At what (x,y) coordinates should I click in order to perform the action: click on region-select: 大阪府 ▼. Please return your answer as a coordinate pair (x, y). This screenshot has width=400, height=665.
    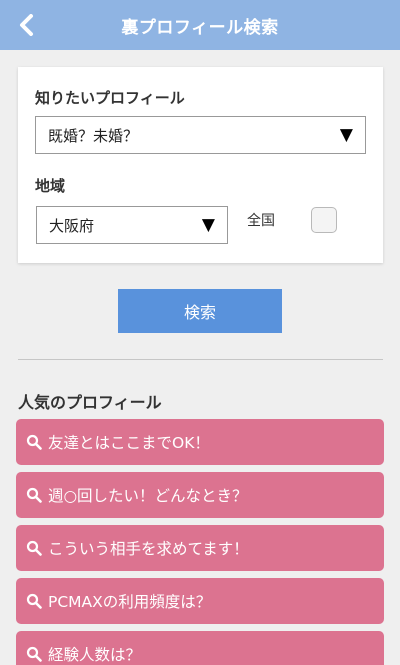
    Looking at the image, I should click on (132, 225).